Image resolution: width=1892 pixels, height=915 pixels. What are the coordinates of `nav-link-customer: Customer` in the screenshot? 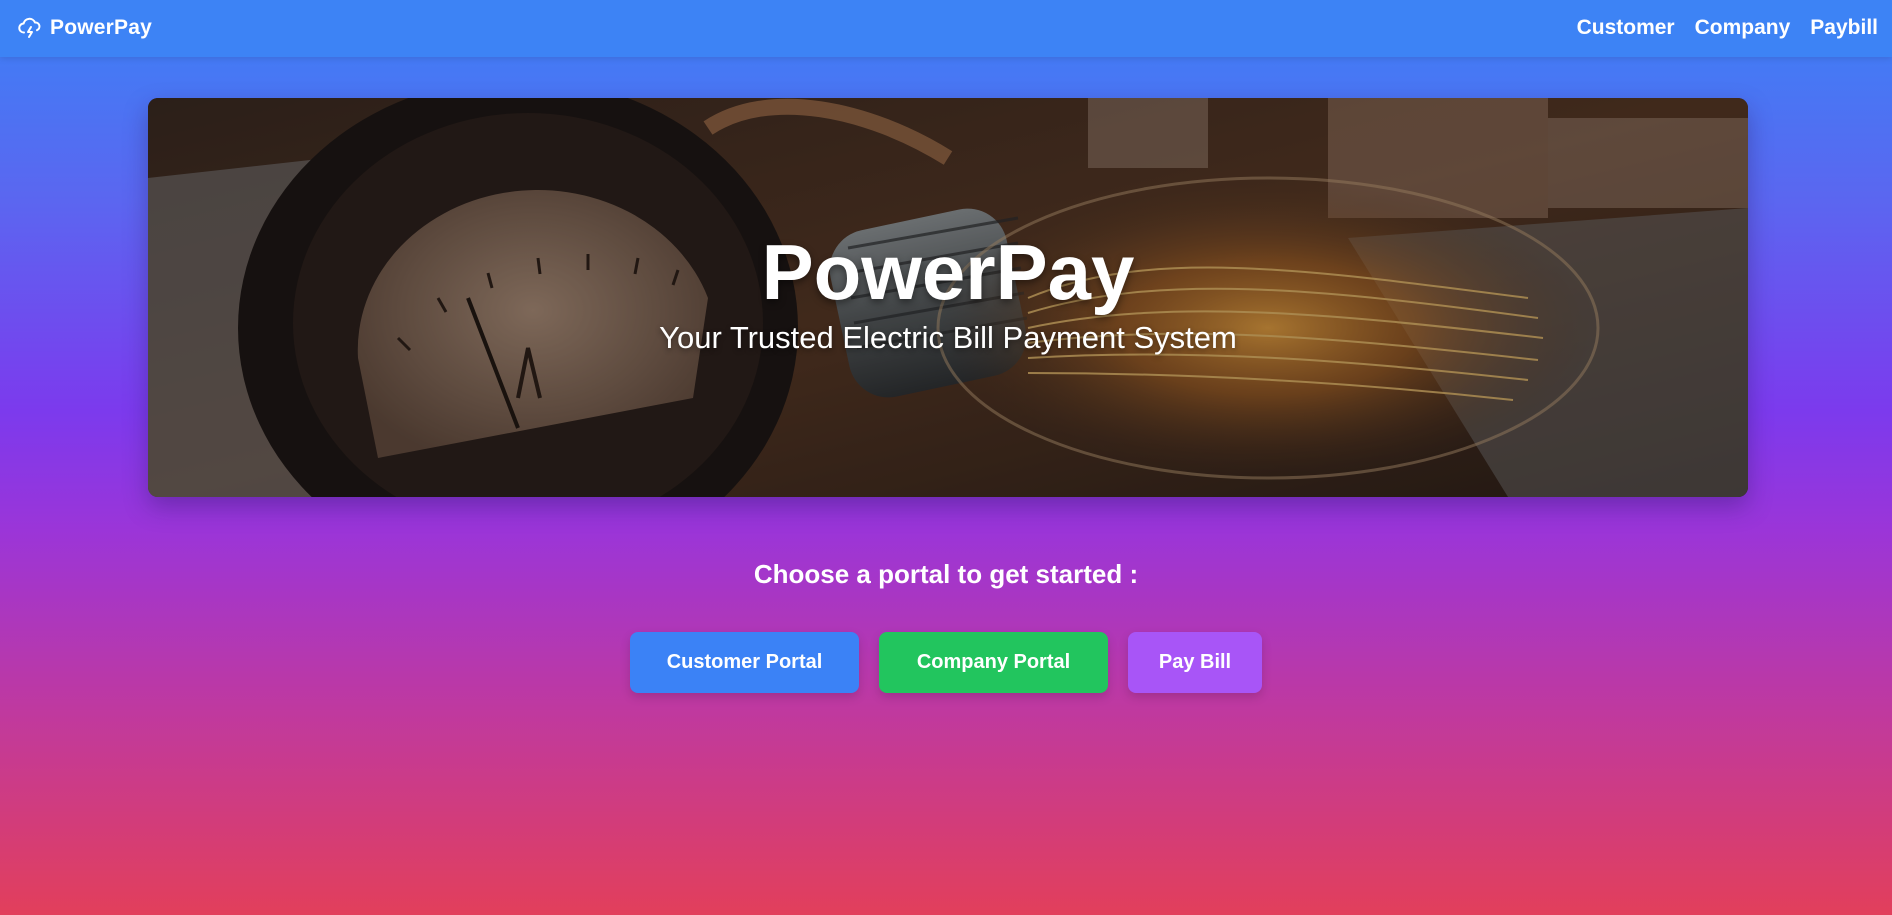 It's located at (1626, 28).